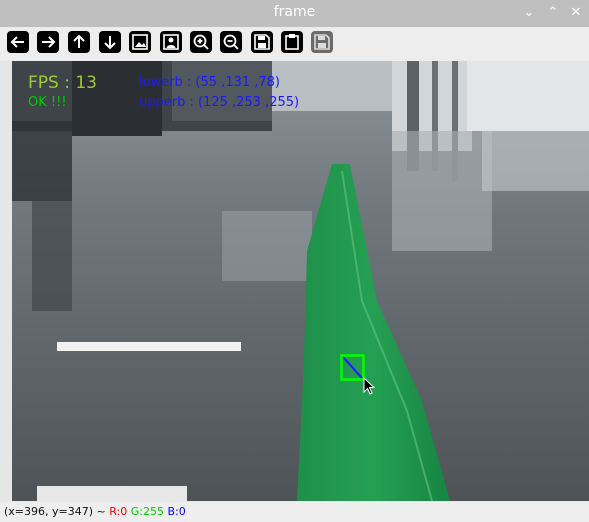 The height and width of the screenshot is (522, 589). I want to click on save-icon, so click(262, 42).